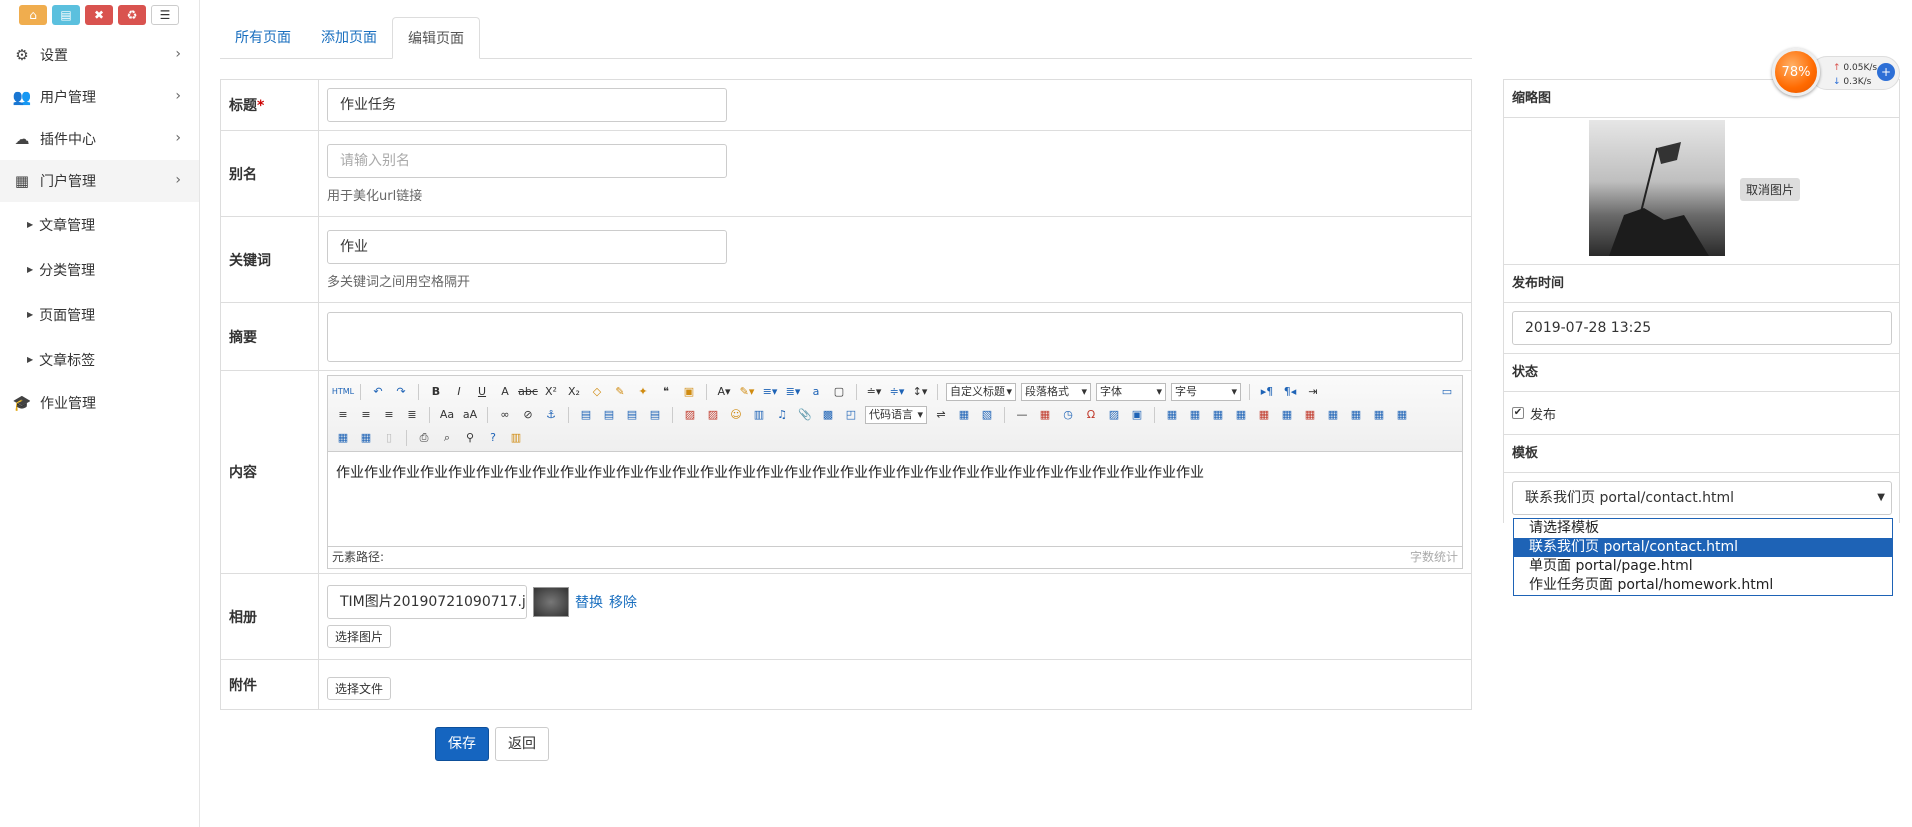 This screenshot has width=1912, height=827. Describe the element at coordinates (1657, 188) in the screenshot. I see `thumbnail-image` at that location.